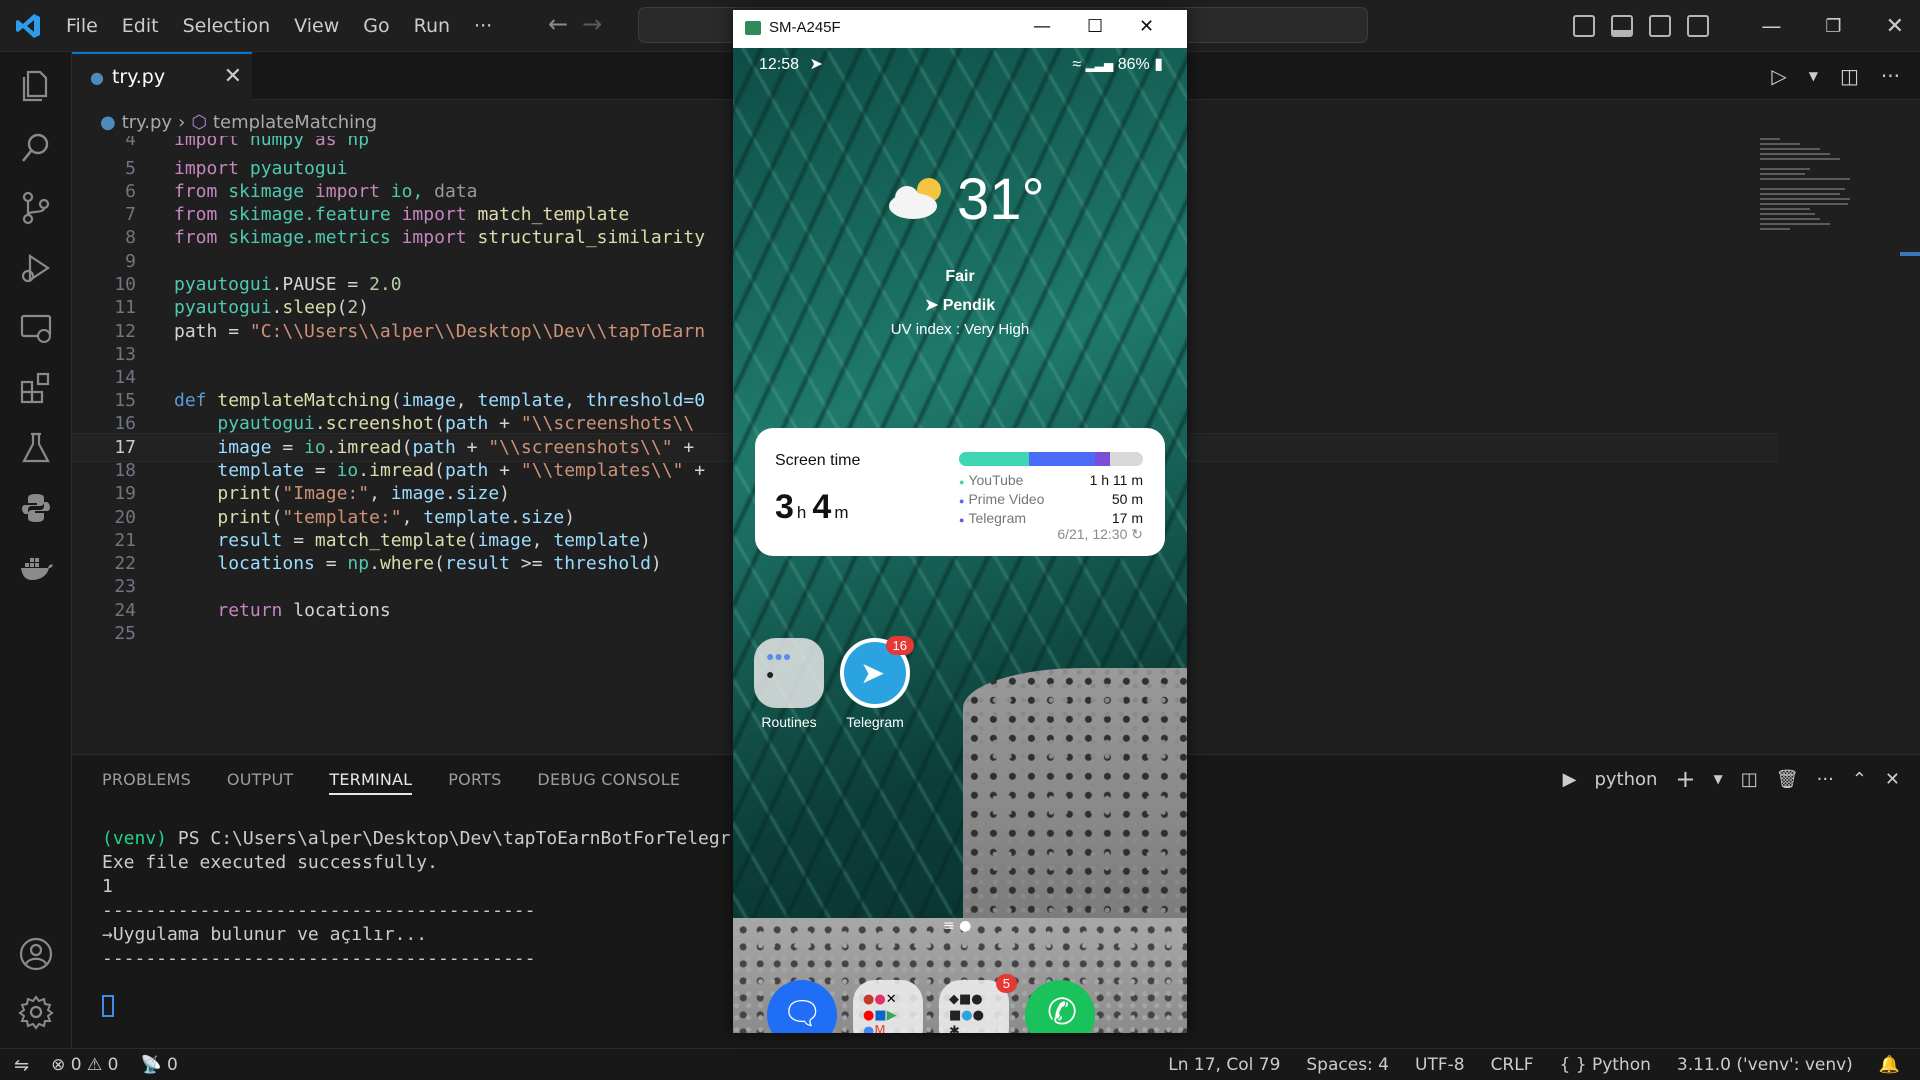 The height and width of the screenshot is (1080, 1920). What do you see at coordinates (1859, 779) in the screenshot?
I see `maximize-panel-chevron-up-icon: ⌃` at bounding box center [1859, 779].